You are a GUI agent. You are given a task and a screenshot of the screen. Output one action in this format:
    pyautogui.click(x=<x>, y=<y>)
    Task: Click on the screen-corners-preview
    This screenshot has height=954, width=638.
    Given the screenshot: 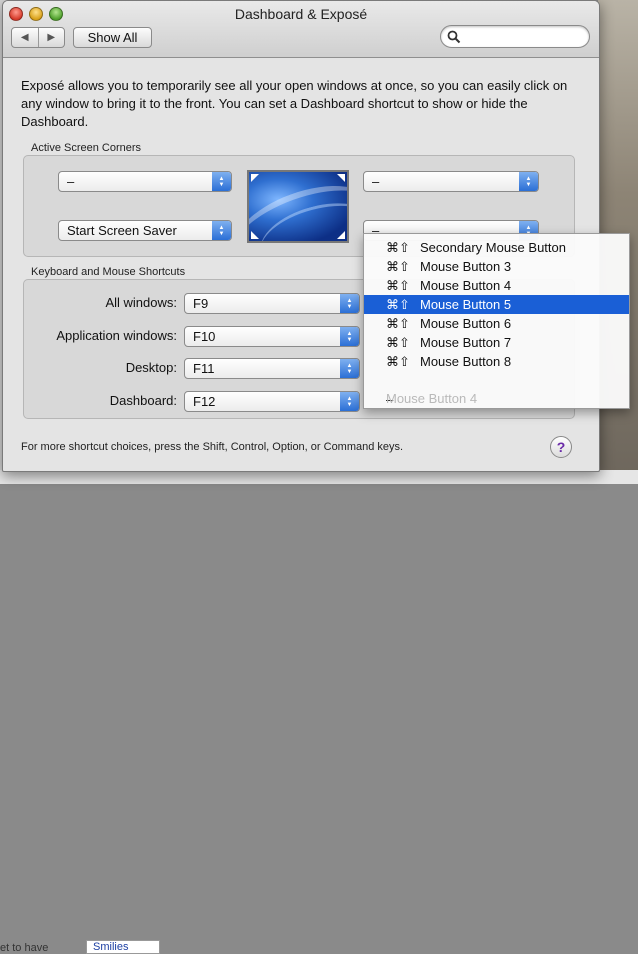 What is the action you would take?
    pyautogui.click(x=298, y=206)
    